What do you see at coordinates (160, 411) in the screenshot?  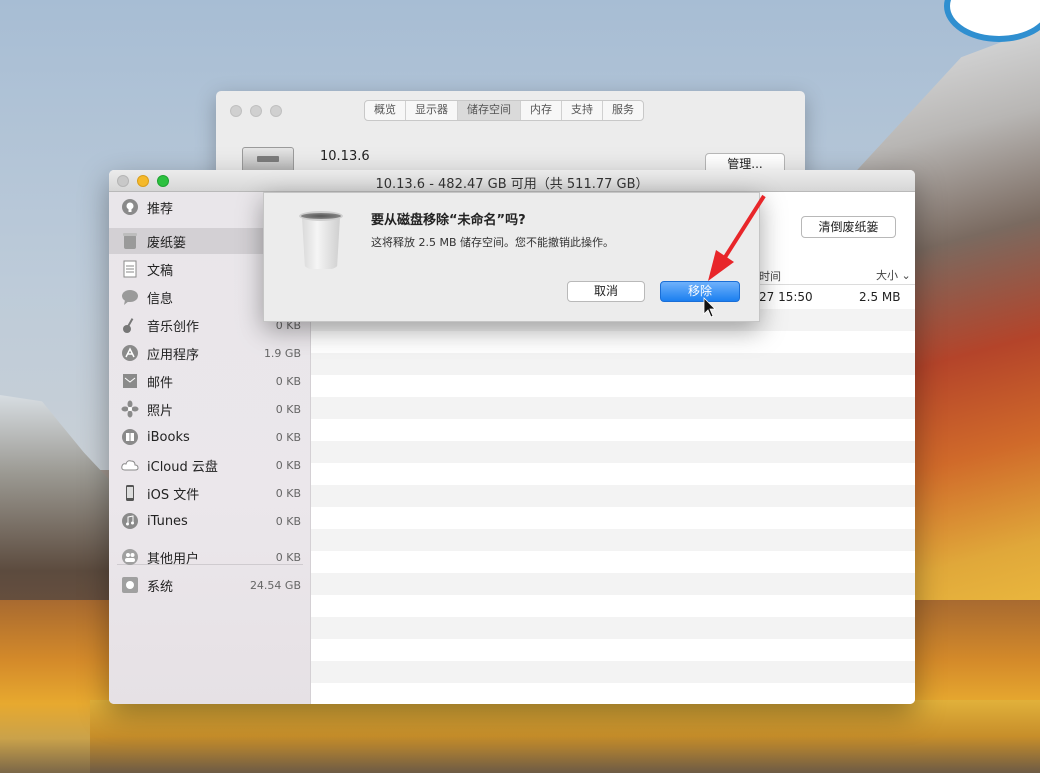 I see `sidebar-item-label: 照片` at bounding box center [160, 411].